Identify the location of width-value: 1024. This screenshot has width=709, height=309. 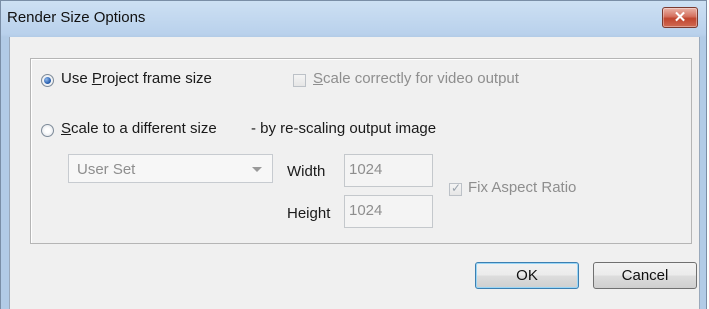
(366, 169).